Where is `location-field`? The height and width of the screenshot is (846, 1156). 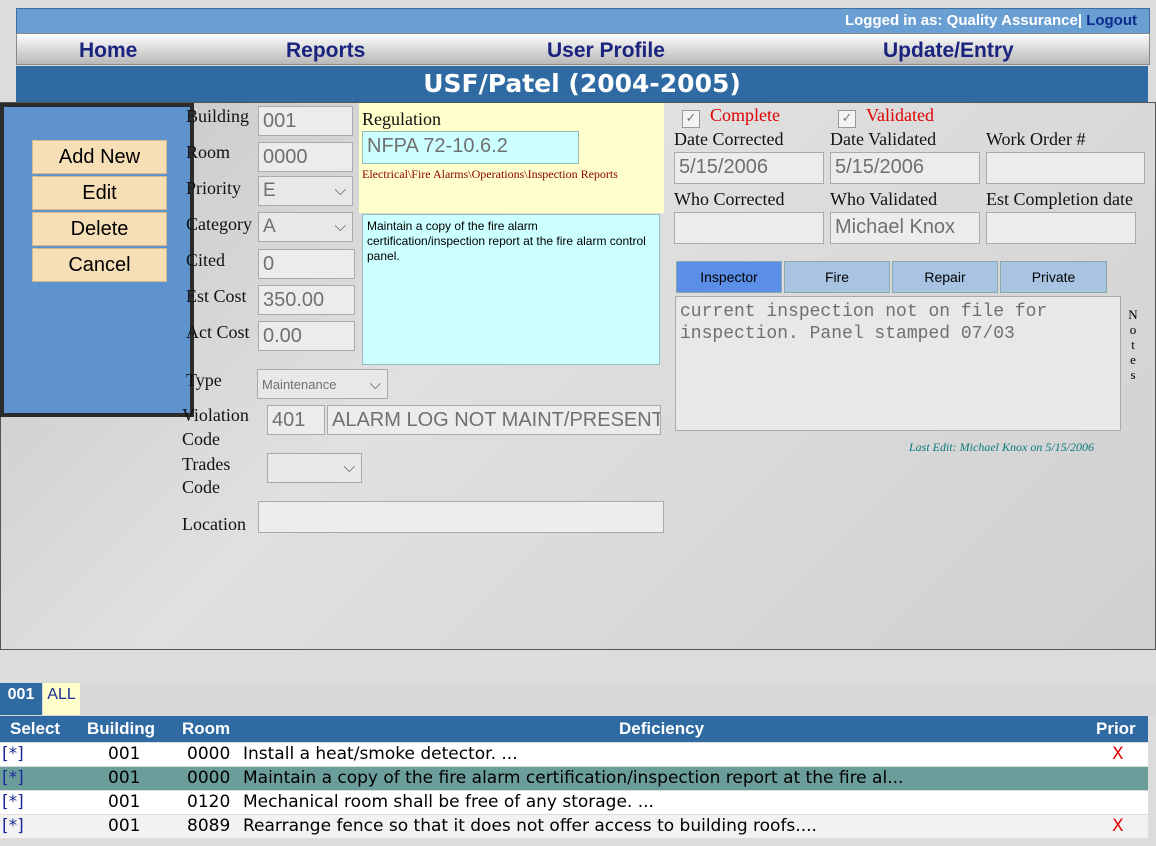
location-field is located at coordinates (461, 517).